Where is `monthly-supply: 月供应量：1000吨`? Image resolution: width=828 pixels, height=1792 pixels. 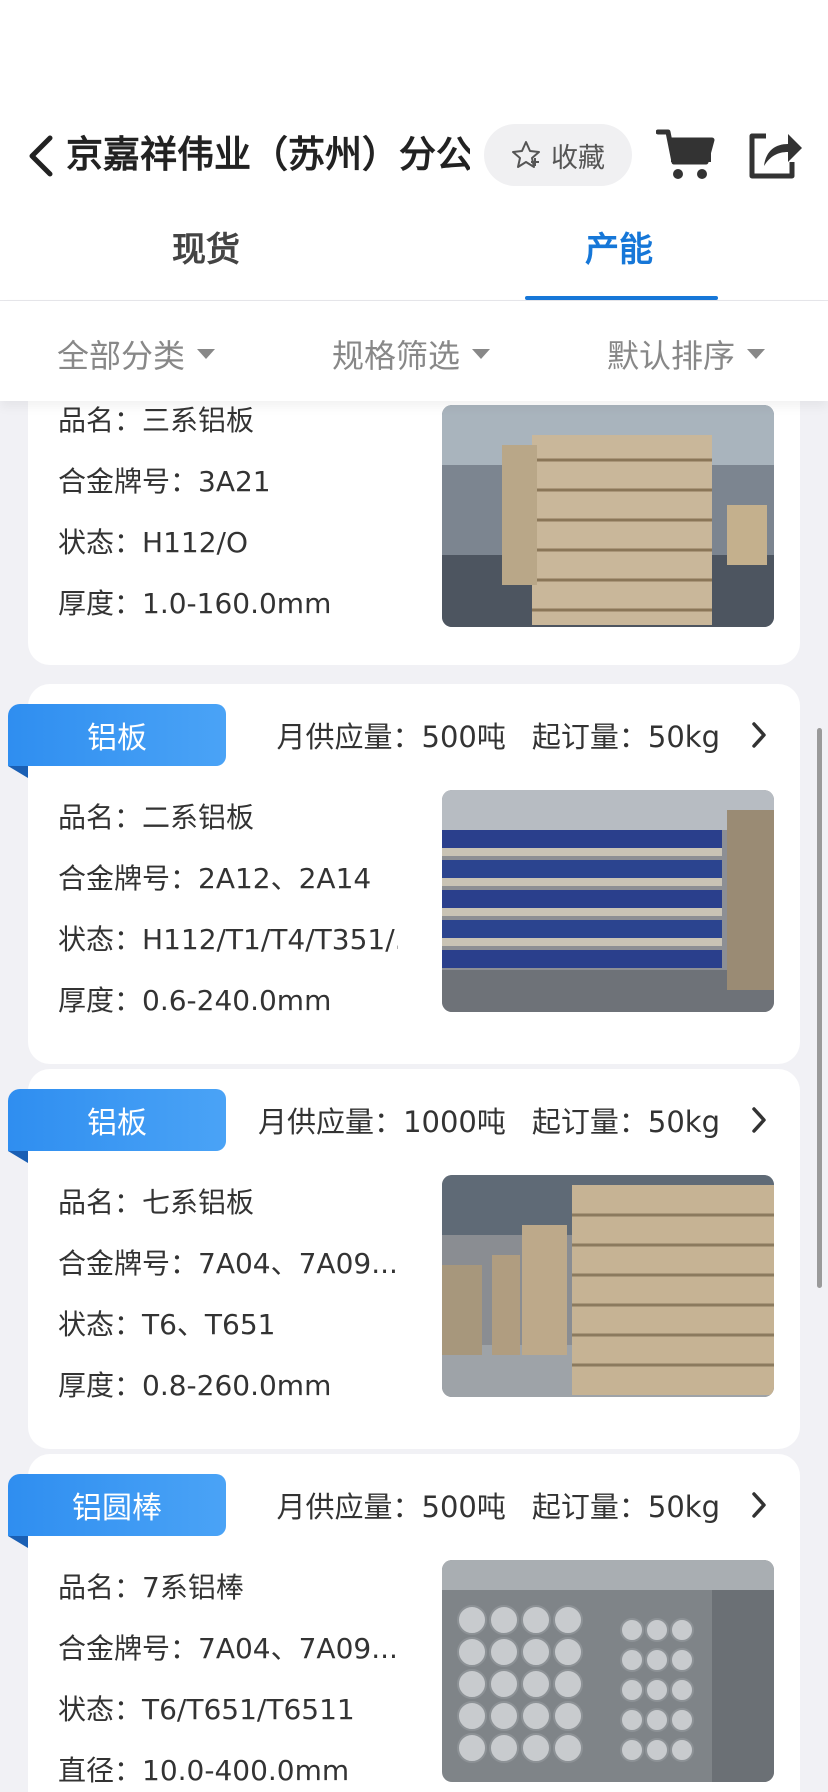
monthly-supply: 月供应量：1000吨 is located at coordinates (382, 1122).